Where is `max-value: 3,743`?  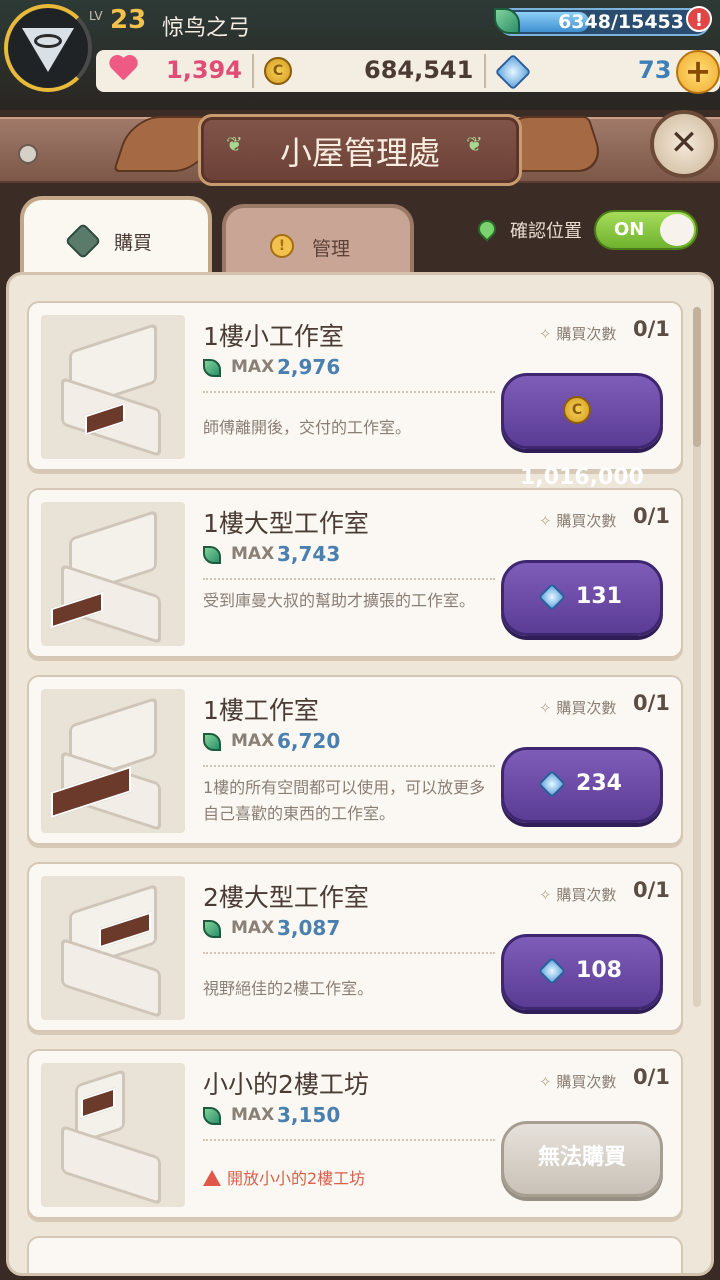
max-value: 3,743 is located at coordinates (309, 554).